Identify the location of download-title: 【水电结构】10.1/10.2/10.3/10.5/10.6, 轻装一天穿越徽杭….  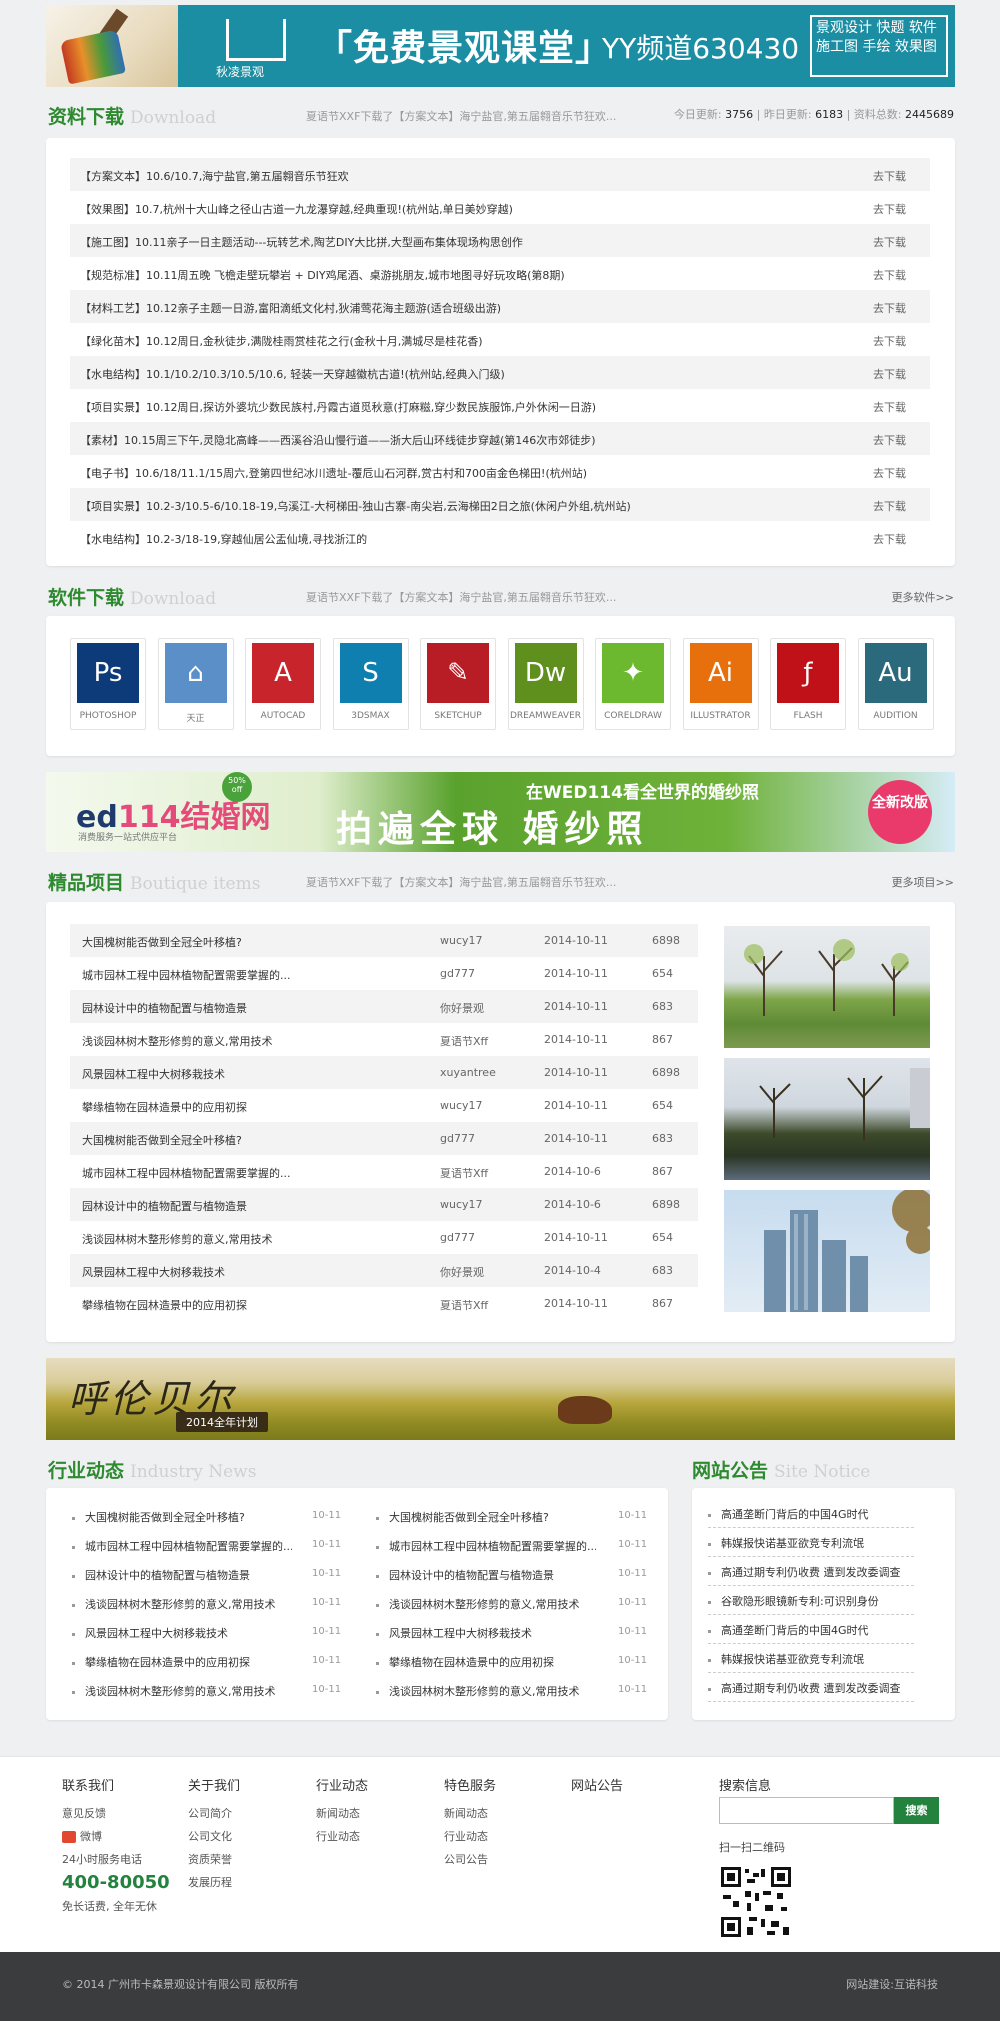
(460, 374).